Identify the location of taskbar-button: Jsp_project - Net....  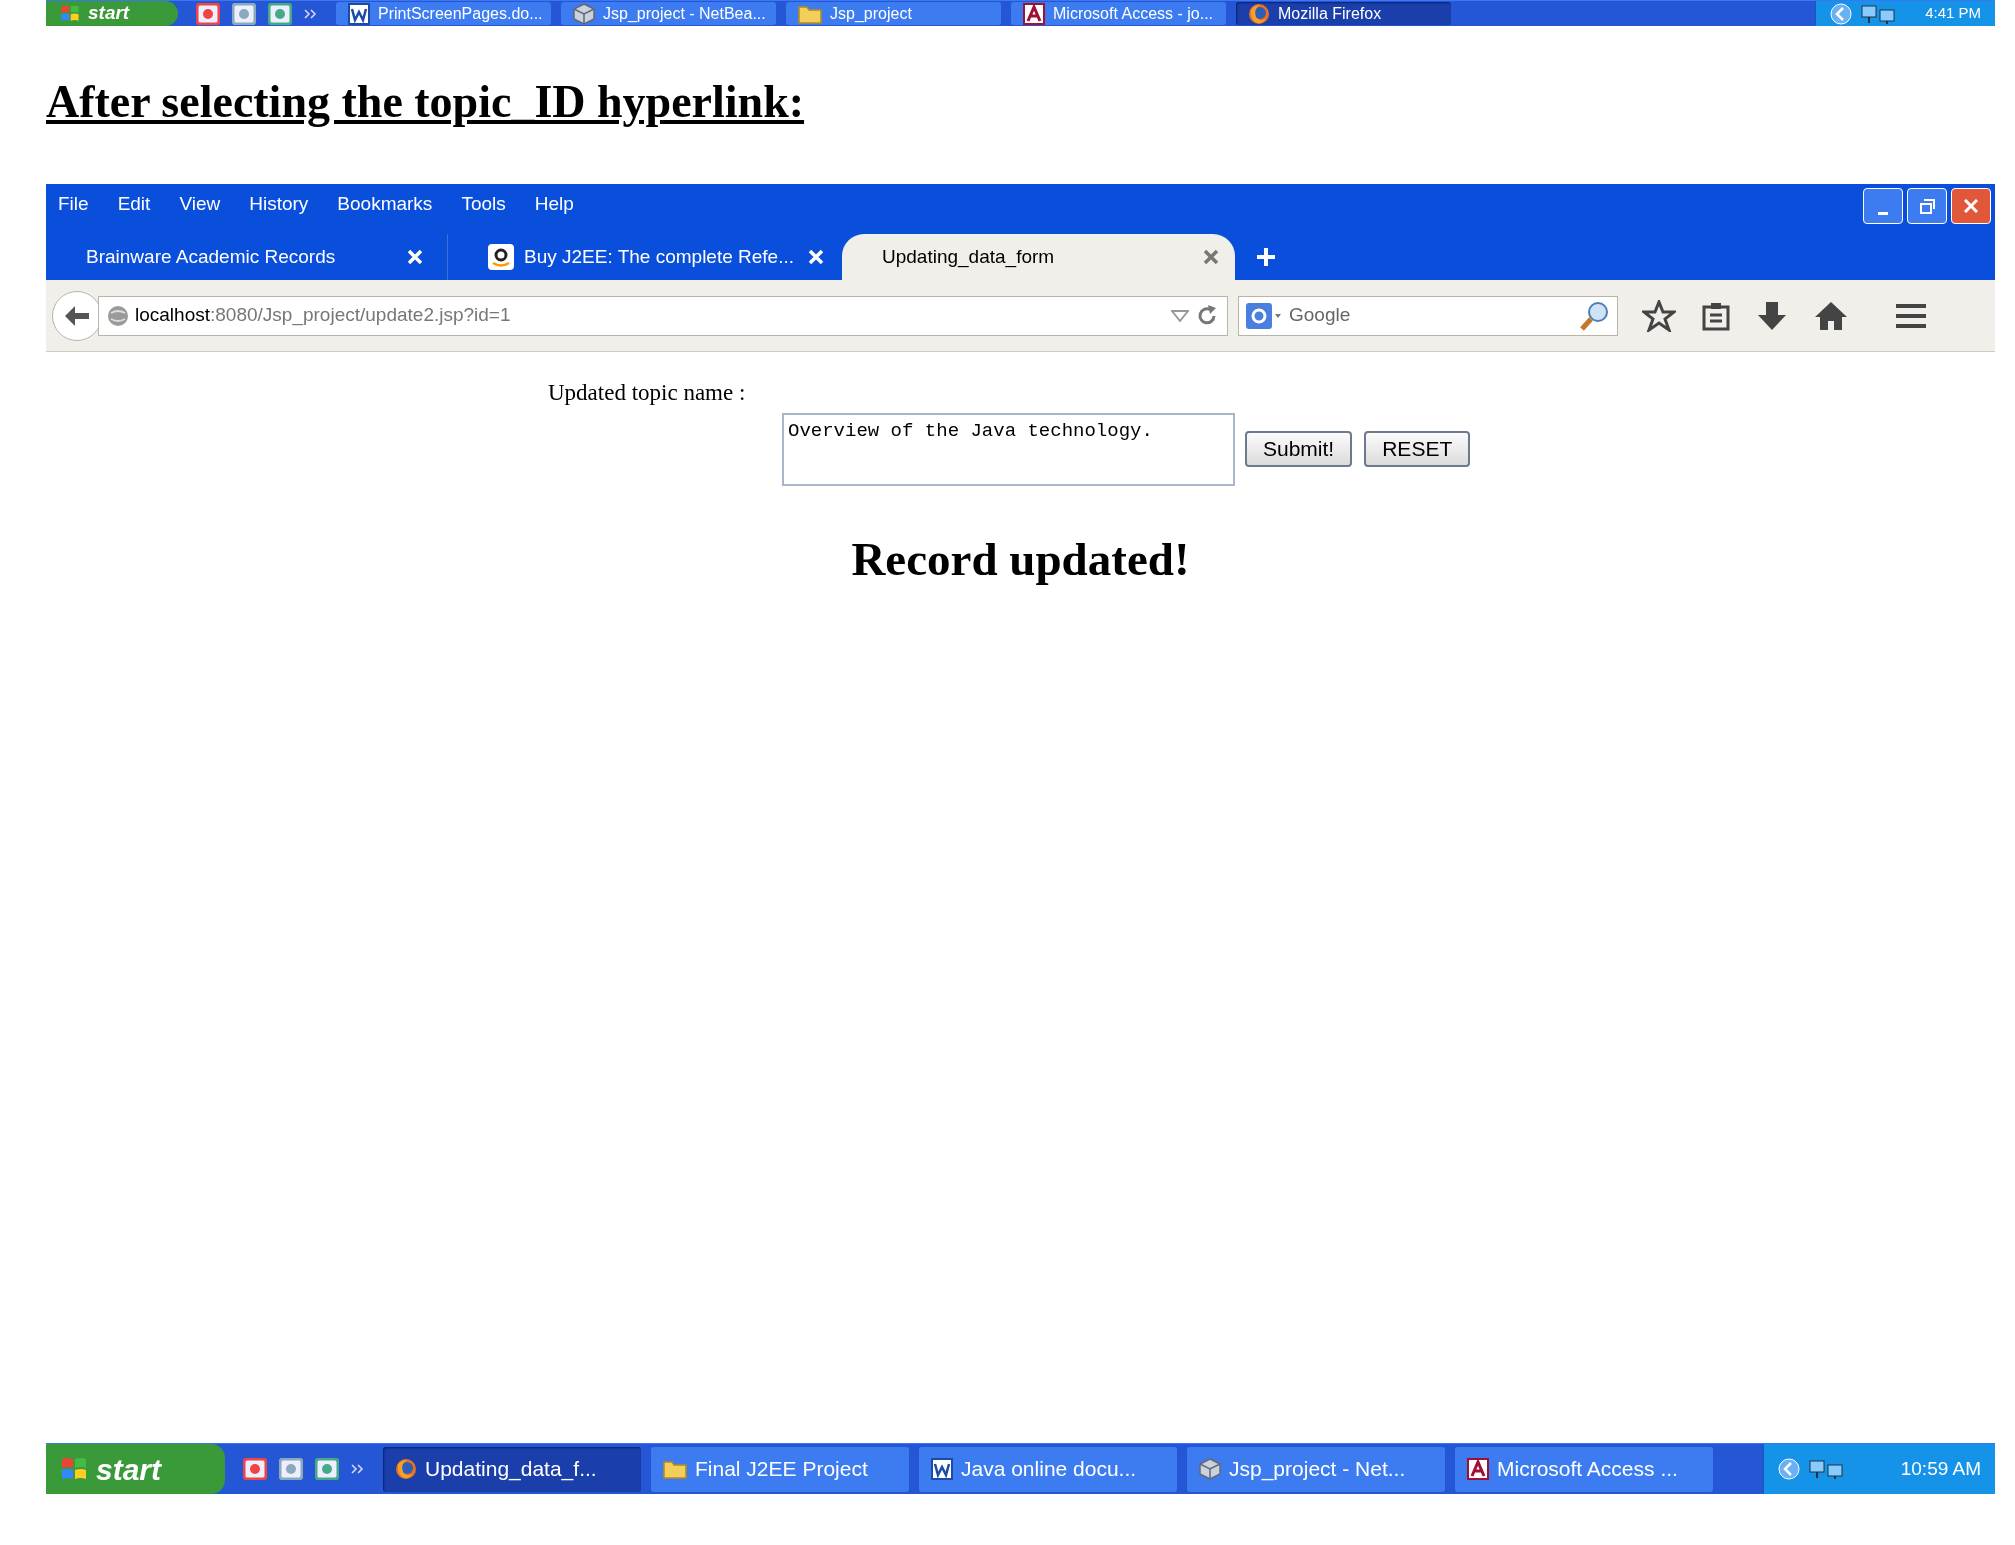
(1316, 1469).